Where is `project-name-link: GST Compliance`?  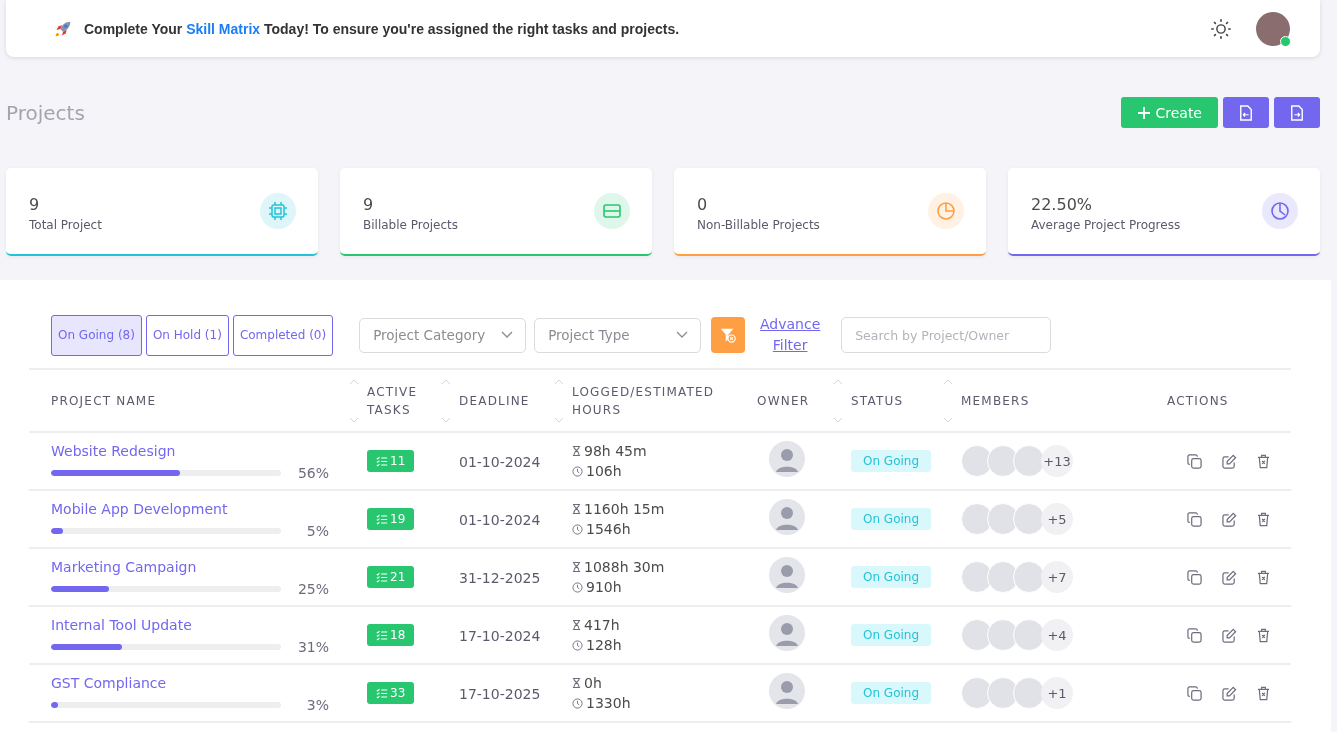 project-name-link: GST Compliance is located at coordinates (109, 683).